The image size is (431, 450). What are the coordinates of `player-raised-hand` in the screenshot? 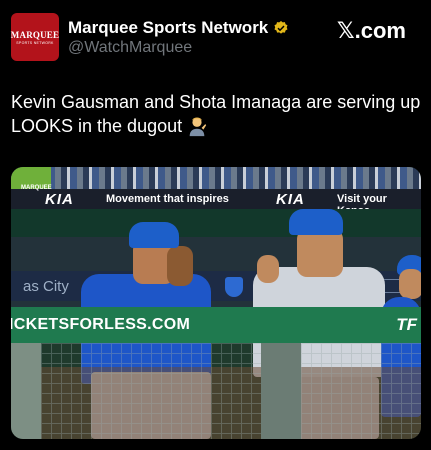 It's located at (268, 269).